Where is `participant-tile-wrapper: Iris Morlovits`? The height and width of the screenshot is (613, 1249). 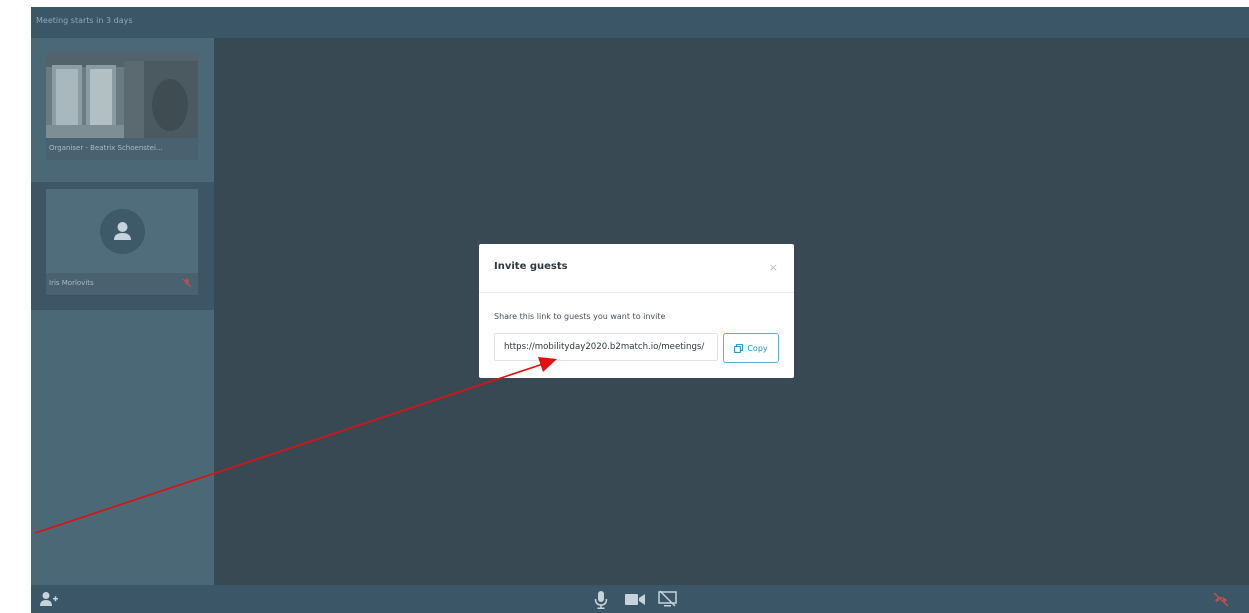
participant-tile-wrapper: Iris Morlovits is located at coordinates (122, 246).